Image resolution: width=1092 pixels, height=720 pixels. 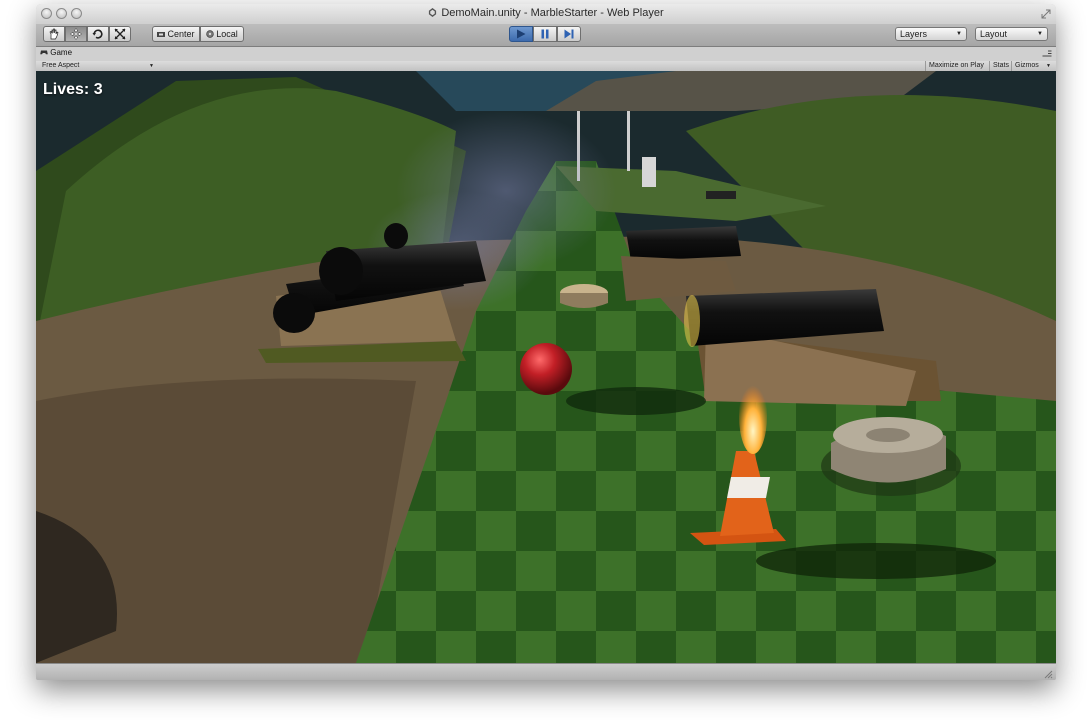 I want to click on status-bar, so click(x=546, y=671).